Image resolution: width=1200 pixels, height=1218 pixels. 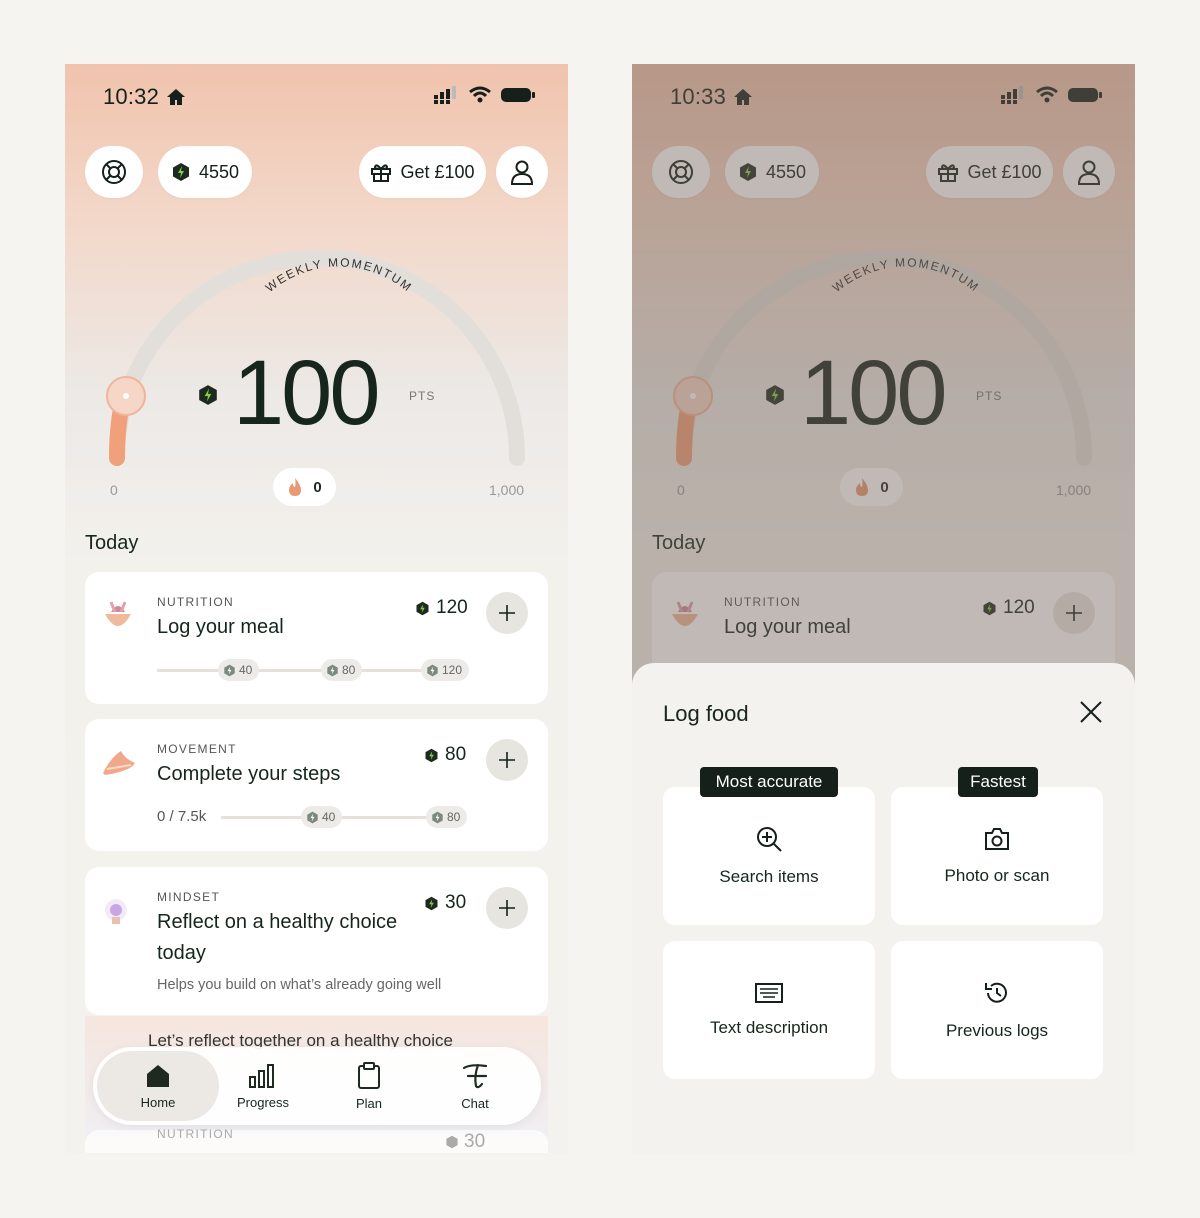 I want to click on task-title: Reflect on a healthy choice, so click(x=277, y=922).